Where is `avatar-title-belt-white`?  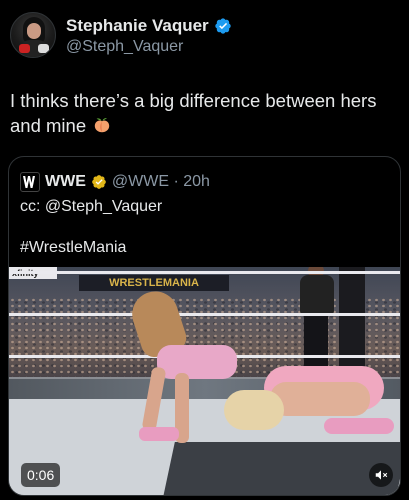 avatar-title-belt-white is located at coordinates (43, 48).